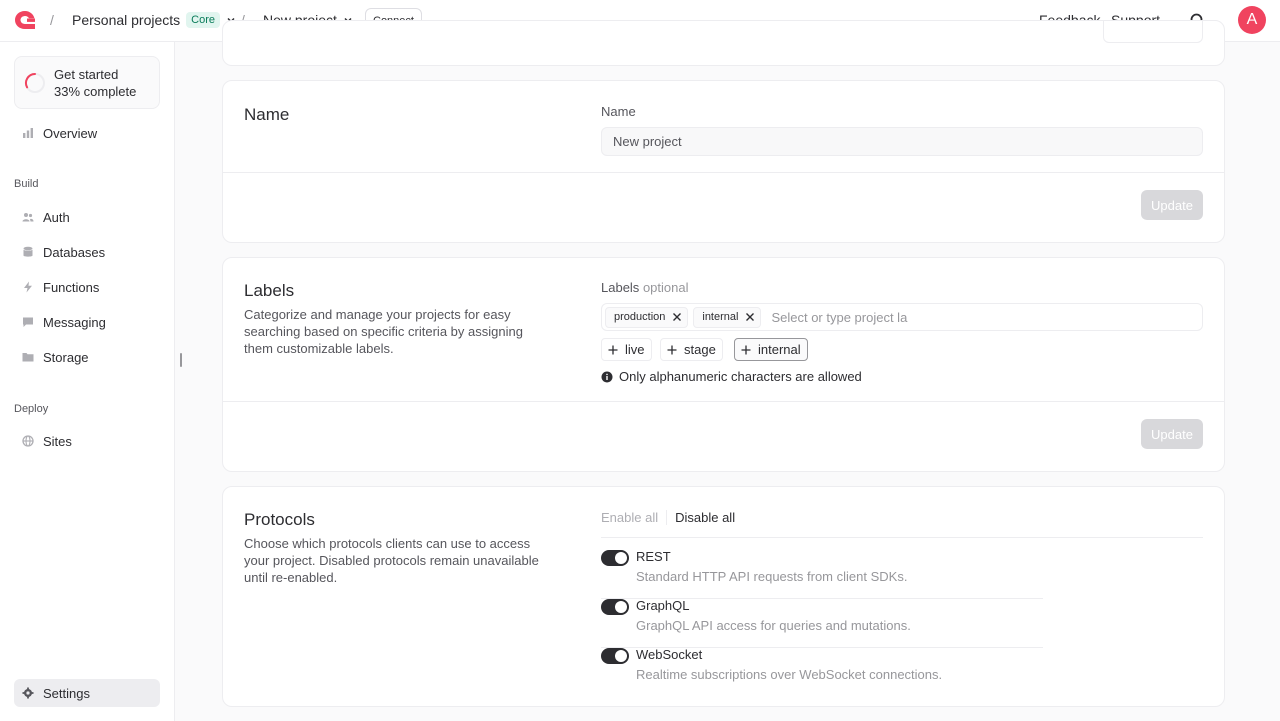 This screenshot has width=1280, height=721. What do you see at coordinates (87, 441) in the screenshot?
I see `sidebar-item-sites: Sites` at bounding box center [87, 441].